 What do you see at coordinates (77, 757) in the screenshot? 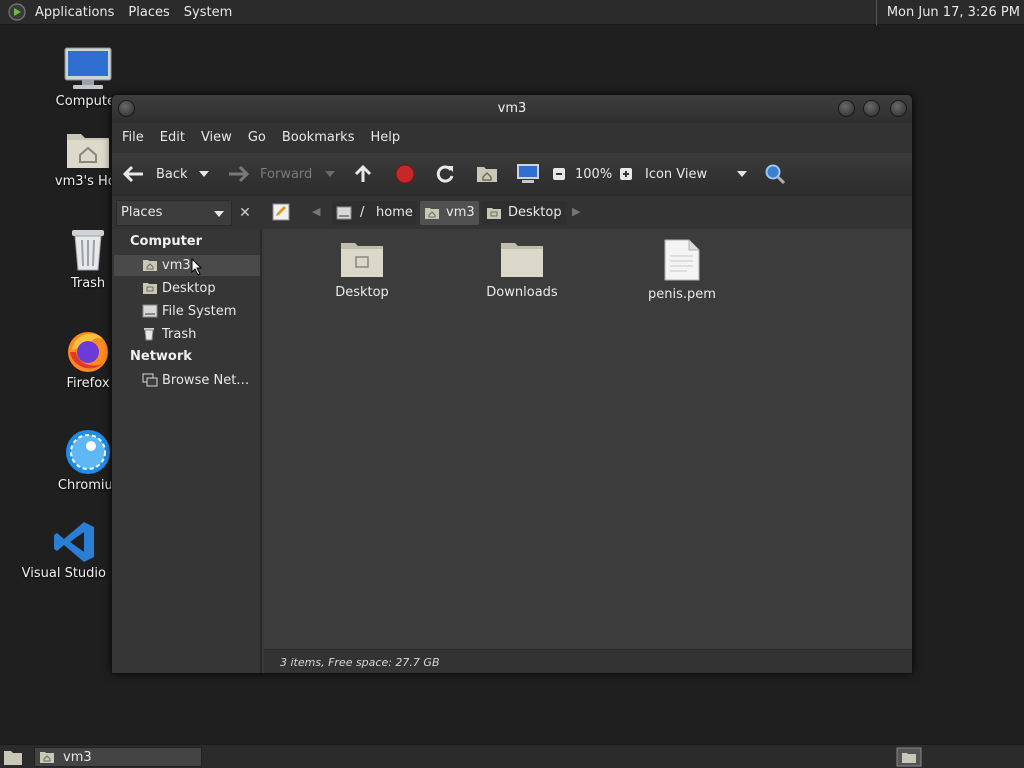
I see `taskbar-window-label: vm3` at bounding box center [77, 757].